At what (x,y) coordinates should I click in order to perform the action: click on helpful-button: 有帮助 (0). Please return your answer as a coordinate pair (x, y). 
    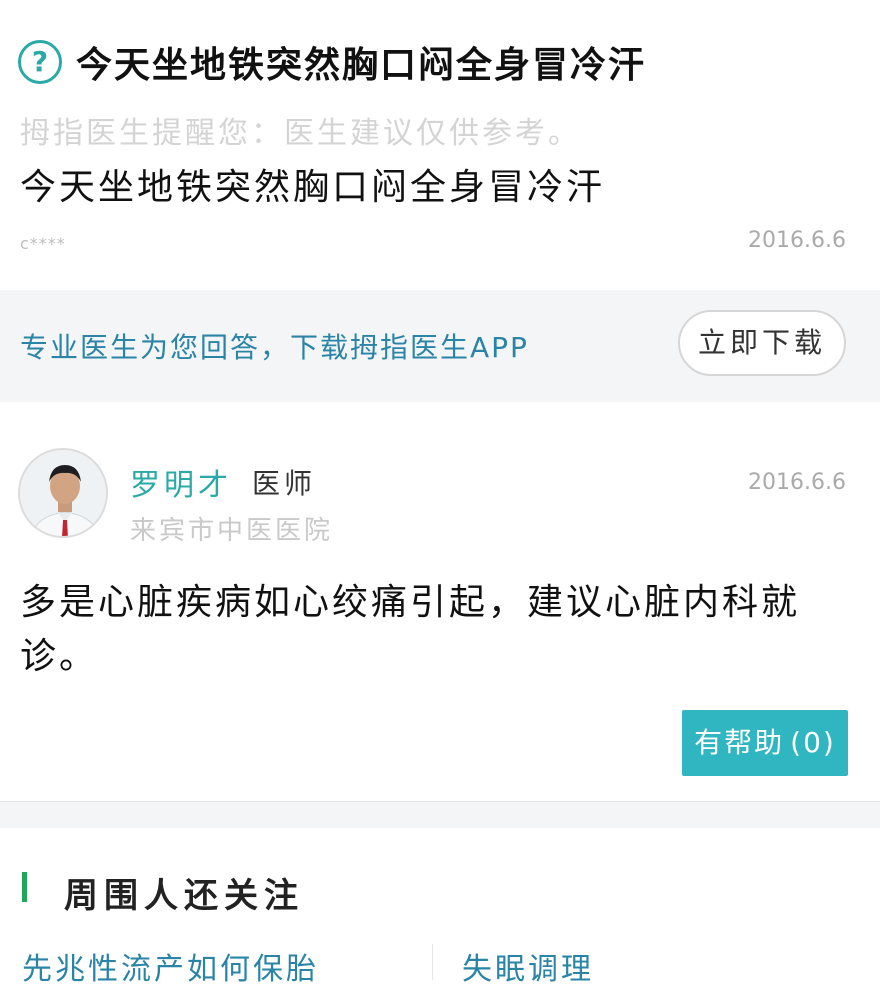
    Looking at the image, I should click on (765, 743).